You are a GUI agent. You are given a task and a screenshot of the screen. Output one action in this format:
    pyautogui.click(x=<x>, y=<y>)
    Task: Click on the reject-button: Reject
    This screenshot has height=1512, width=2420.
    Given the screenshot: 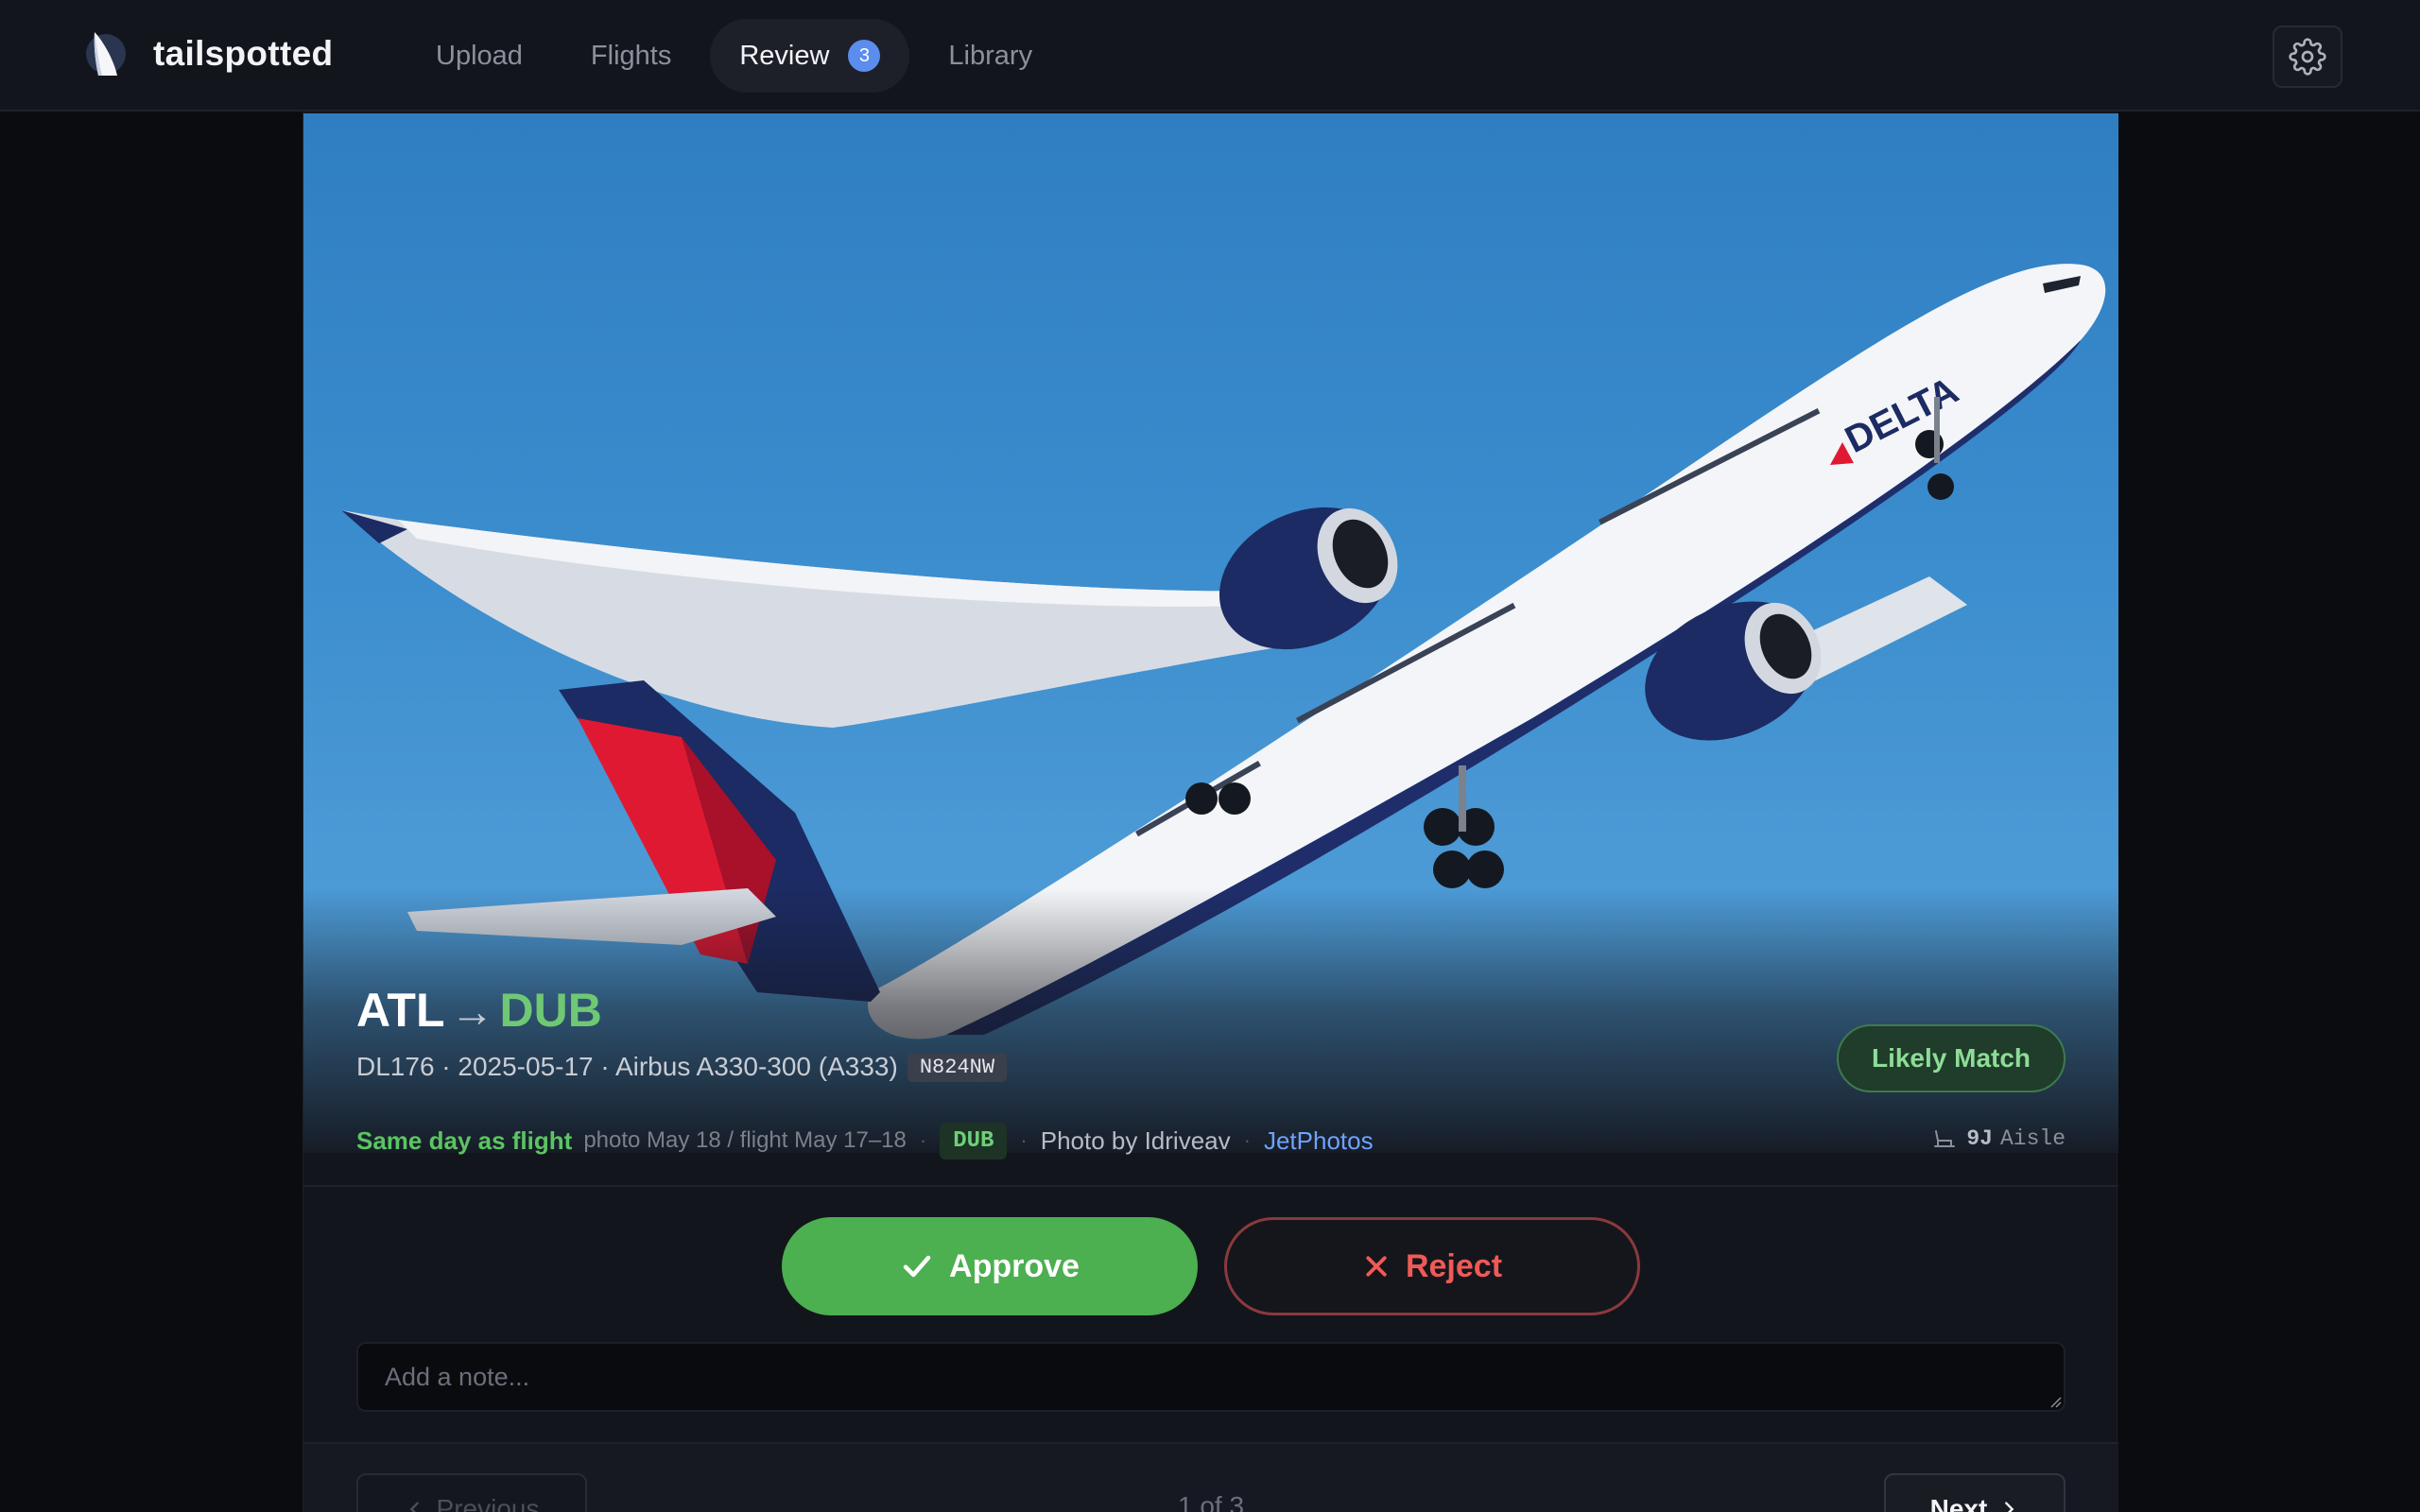 What is the action you would take?
    pyautogui.click(x=1432, y=1266)
    